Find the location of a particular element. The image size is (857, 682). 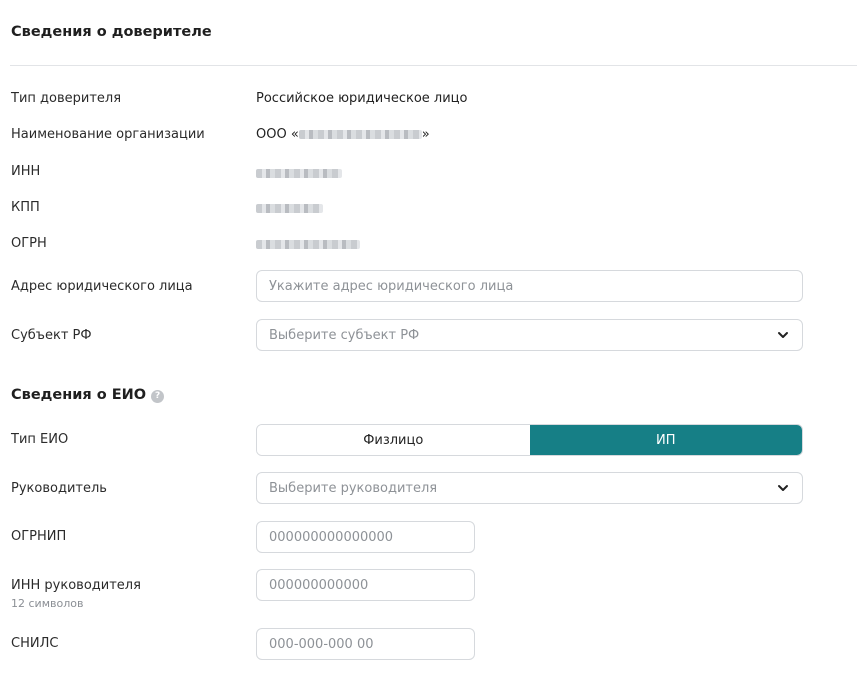

principal-section-title: Сведения о доверителе is located at coordinates (111, 32).